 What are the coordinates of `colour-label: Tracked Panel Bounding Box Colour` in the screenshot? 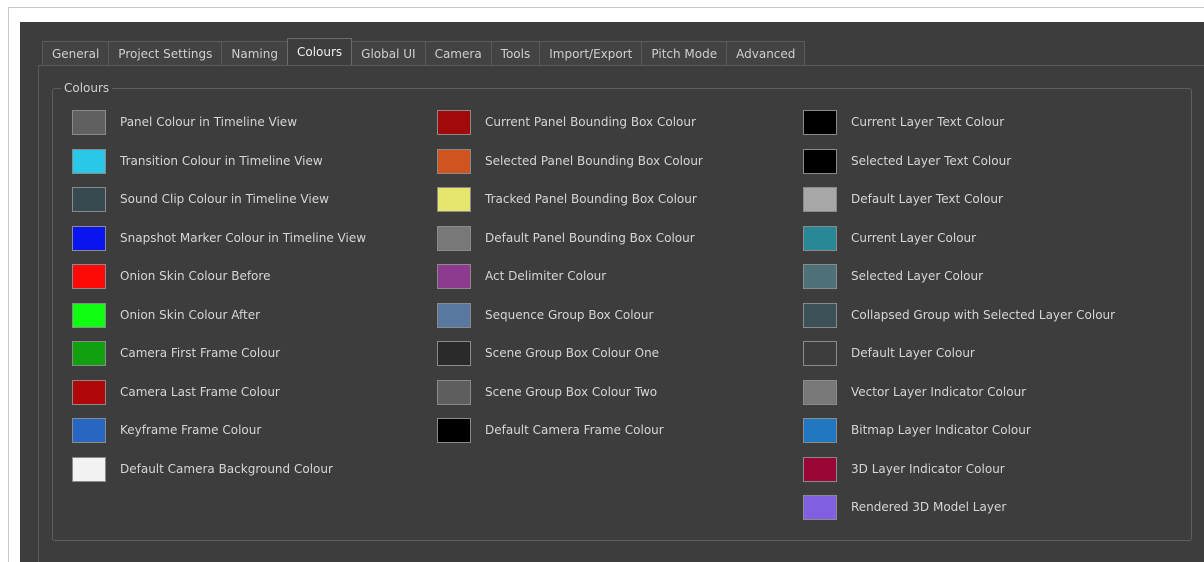 It's located at (591, 199).